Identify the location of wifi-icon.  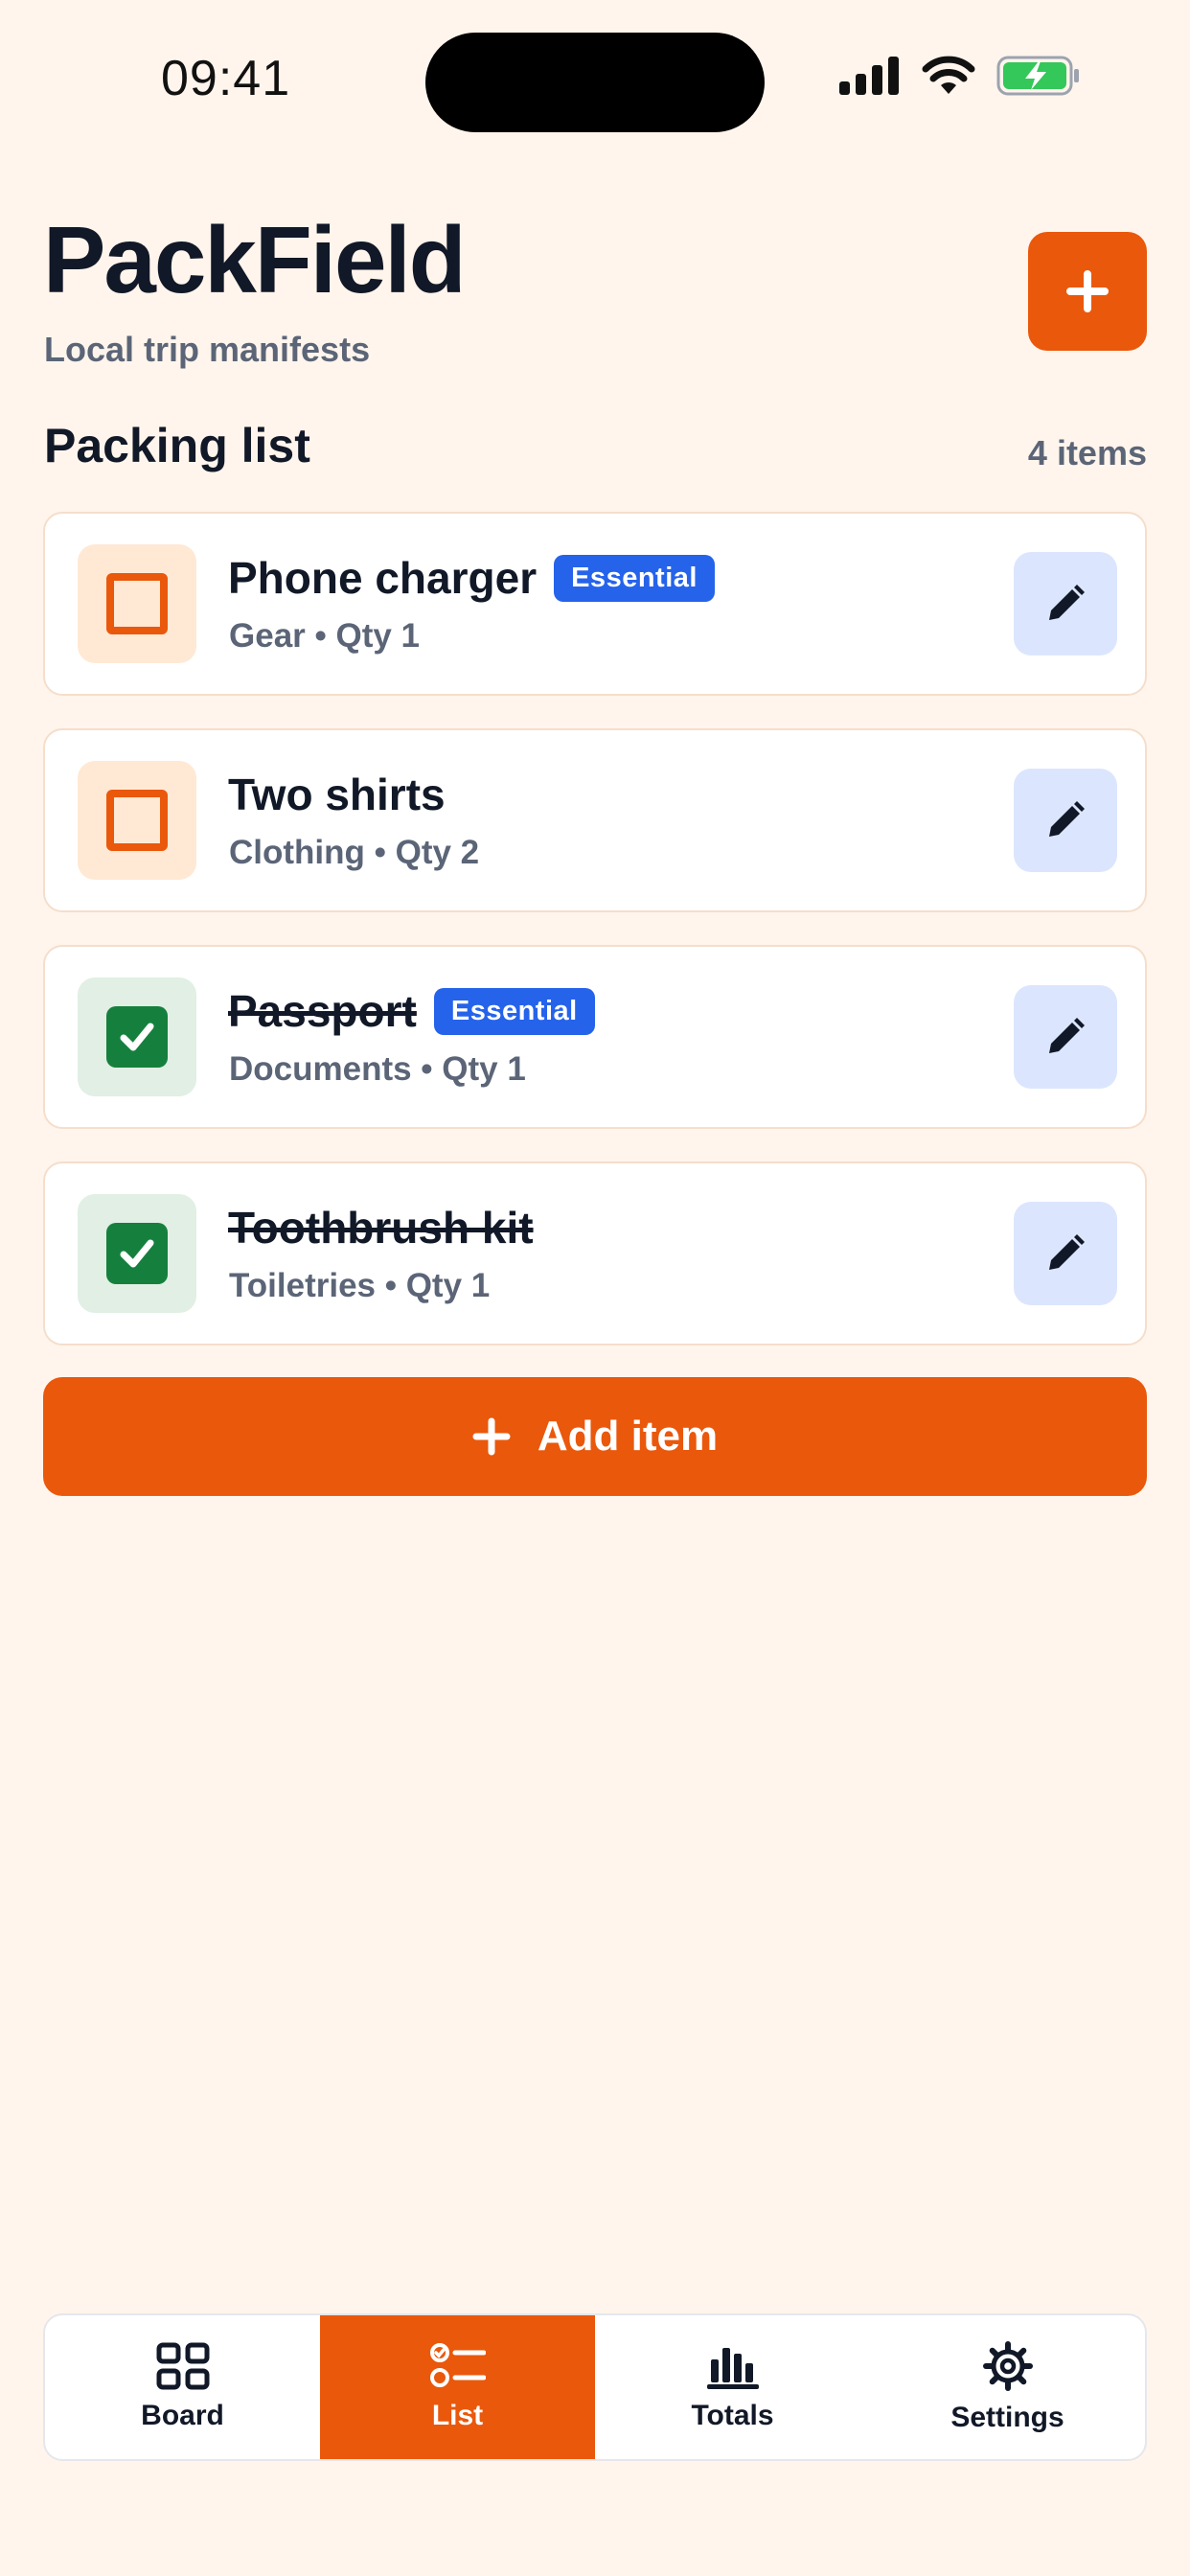
(949, 75).